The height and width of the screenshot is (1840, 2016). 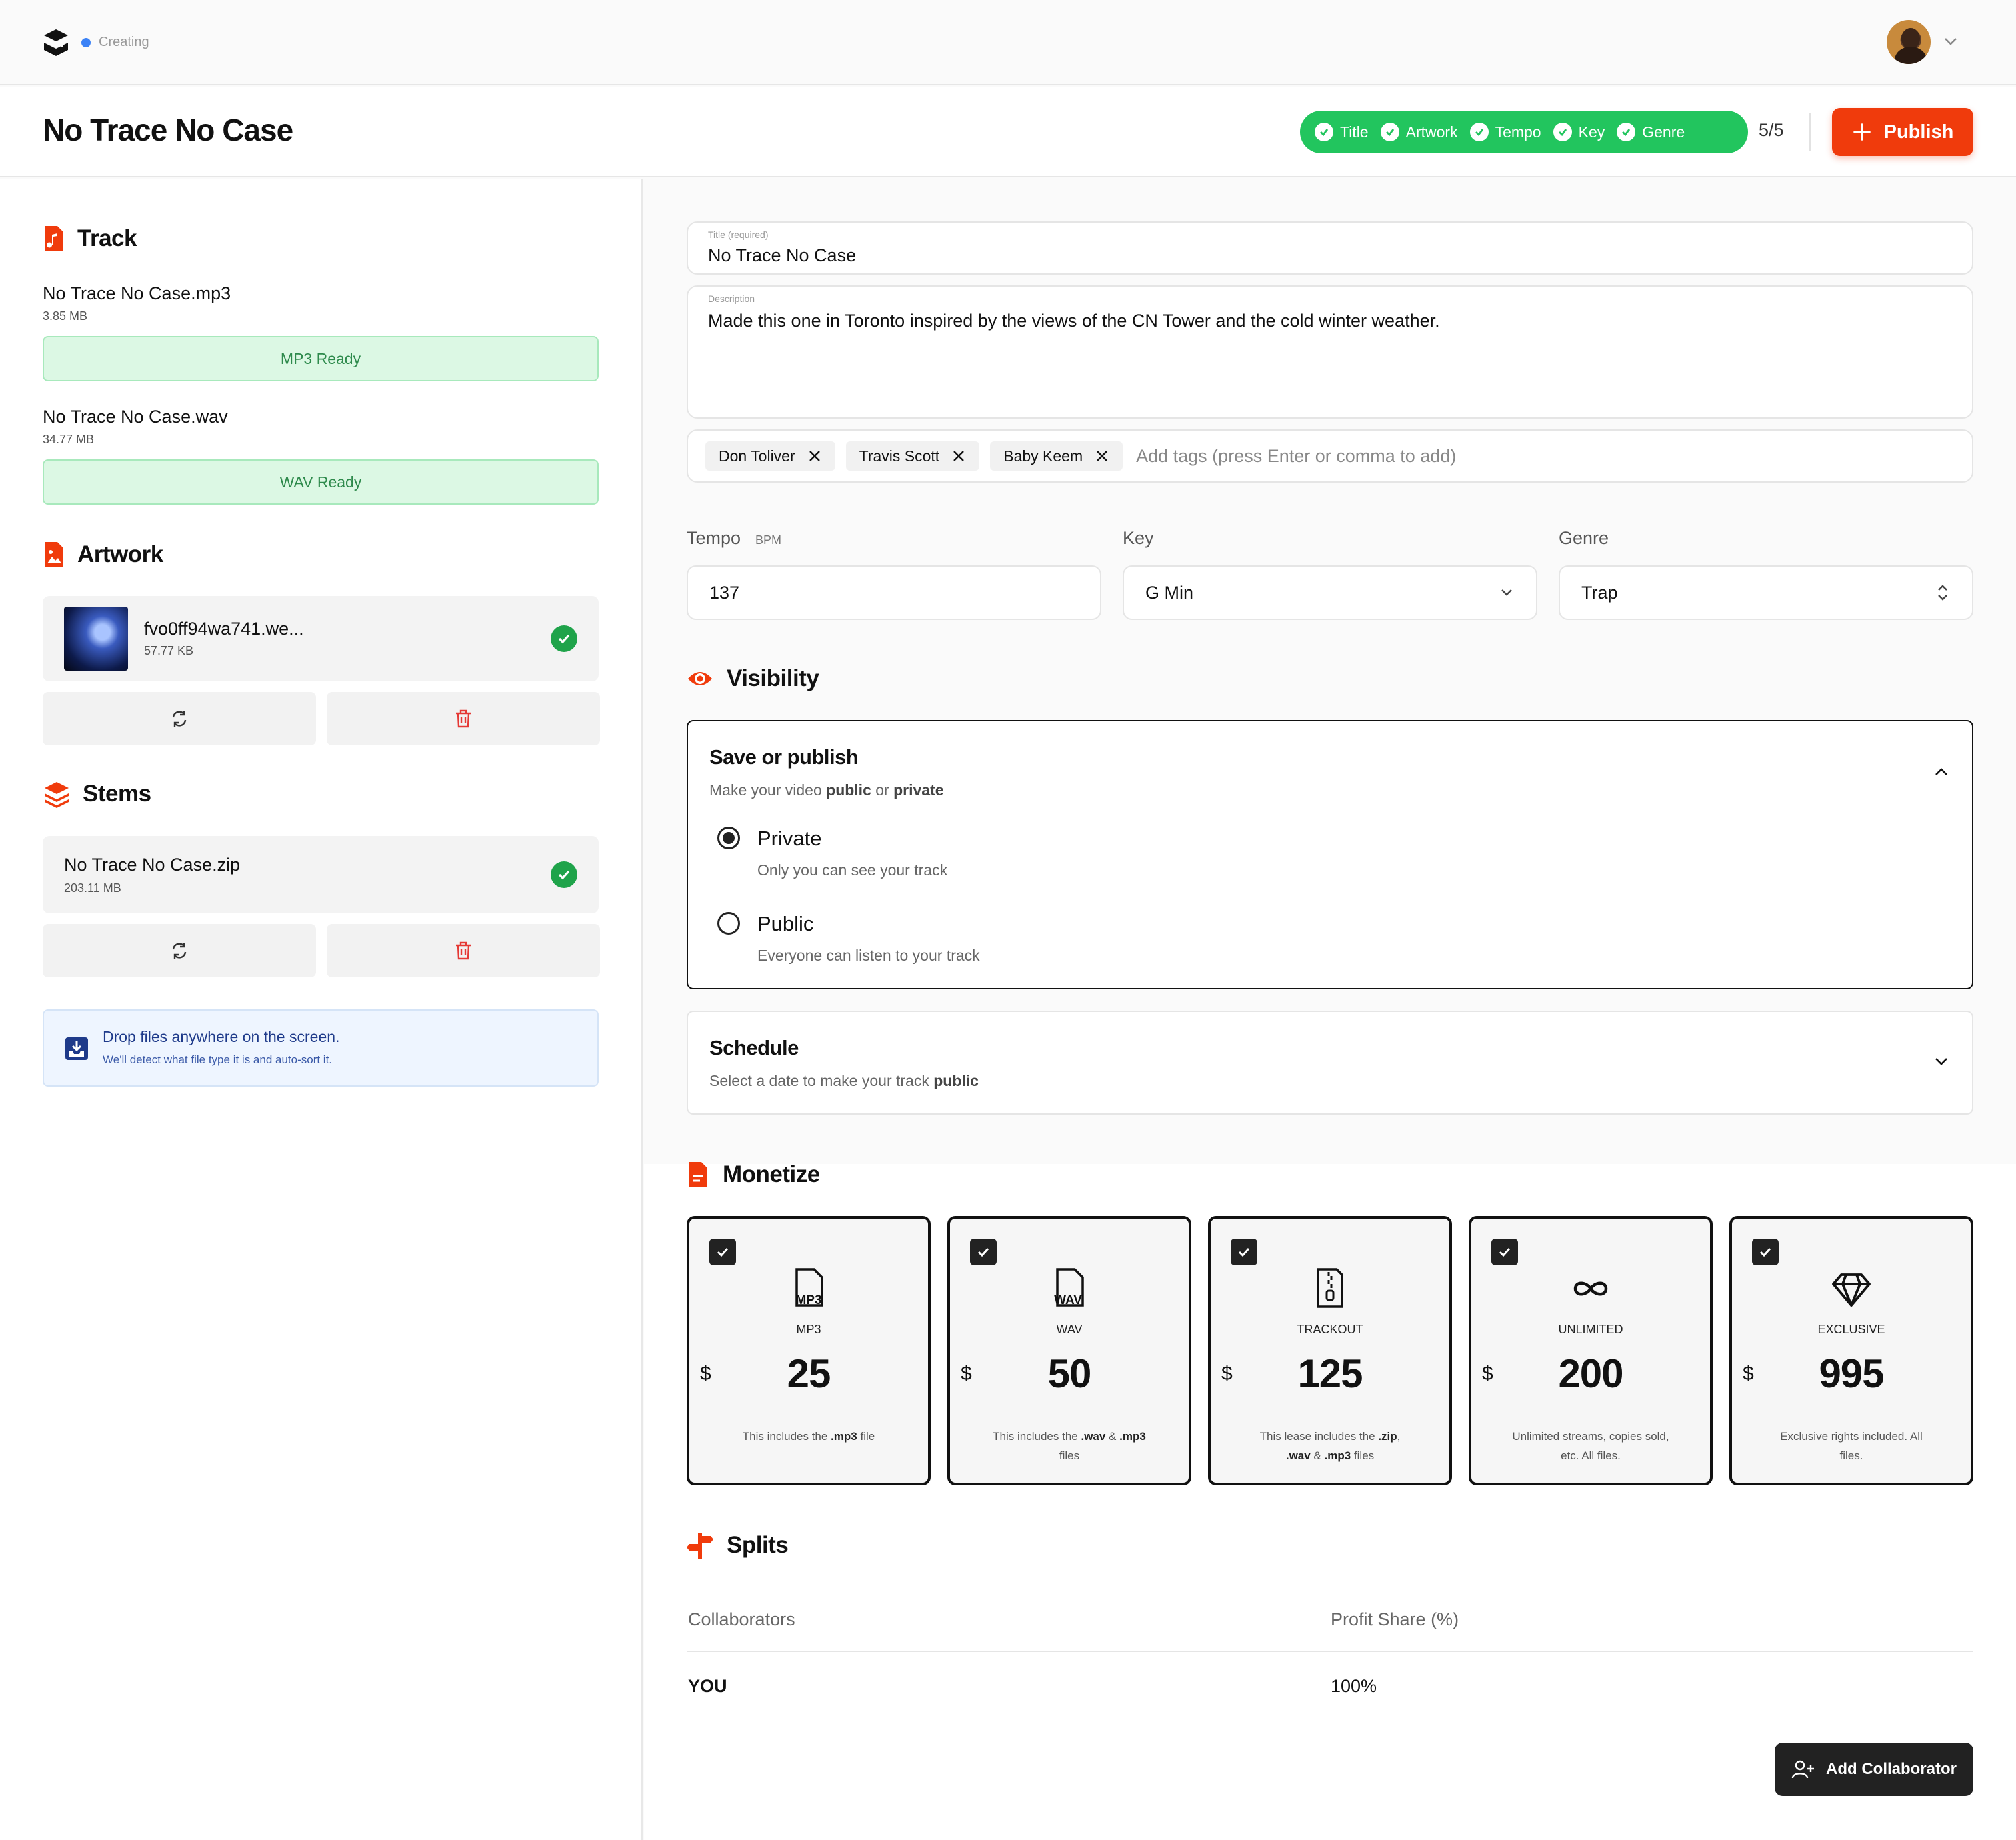 What do you see at coordinates (809, 1350) in the screenshot?
I see `license-card-mp3: MP3 MP3 $ 25 This includes the .mp3 file` at bounding box center [809, 1350].